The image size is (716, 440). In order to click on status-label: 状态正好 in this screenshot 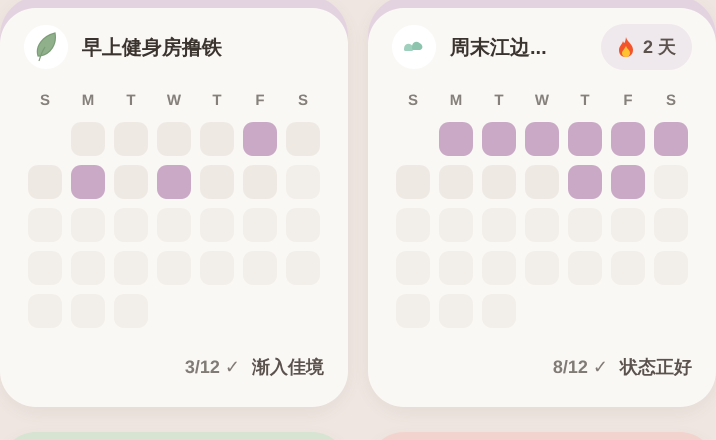, I will do `click(656, 367)`.